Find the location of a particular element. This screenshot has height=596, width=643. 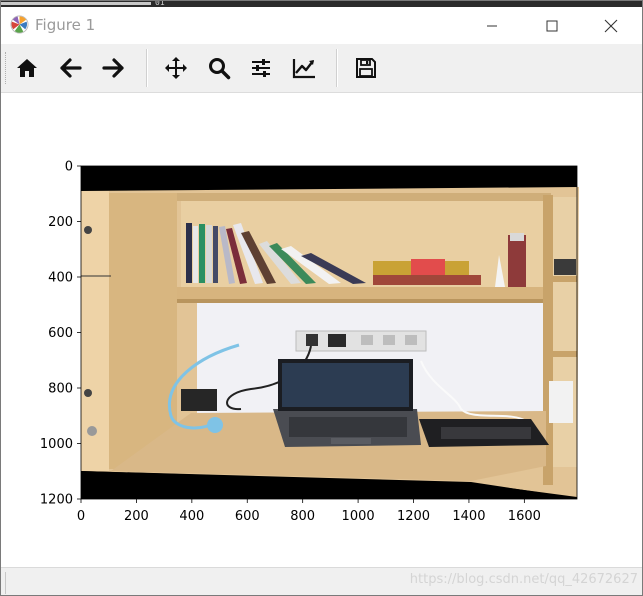

hinge-top is located at coordinates (88, 230).